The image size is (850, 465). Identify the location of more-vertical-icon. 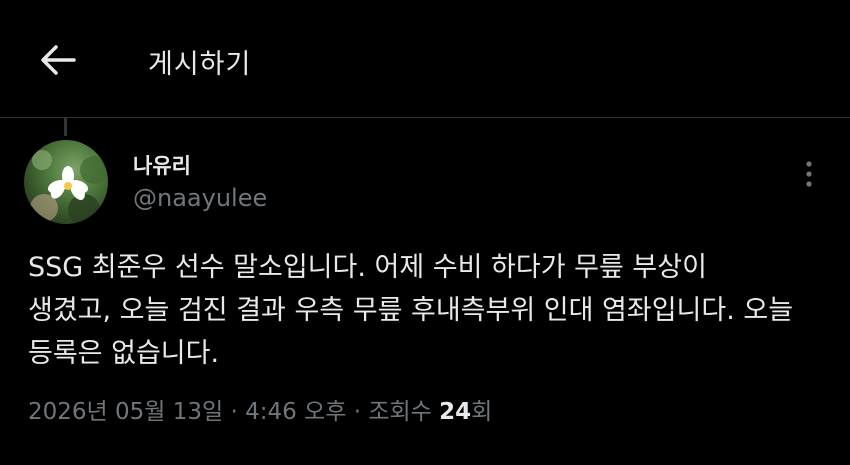
(809, 174).